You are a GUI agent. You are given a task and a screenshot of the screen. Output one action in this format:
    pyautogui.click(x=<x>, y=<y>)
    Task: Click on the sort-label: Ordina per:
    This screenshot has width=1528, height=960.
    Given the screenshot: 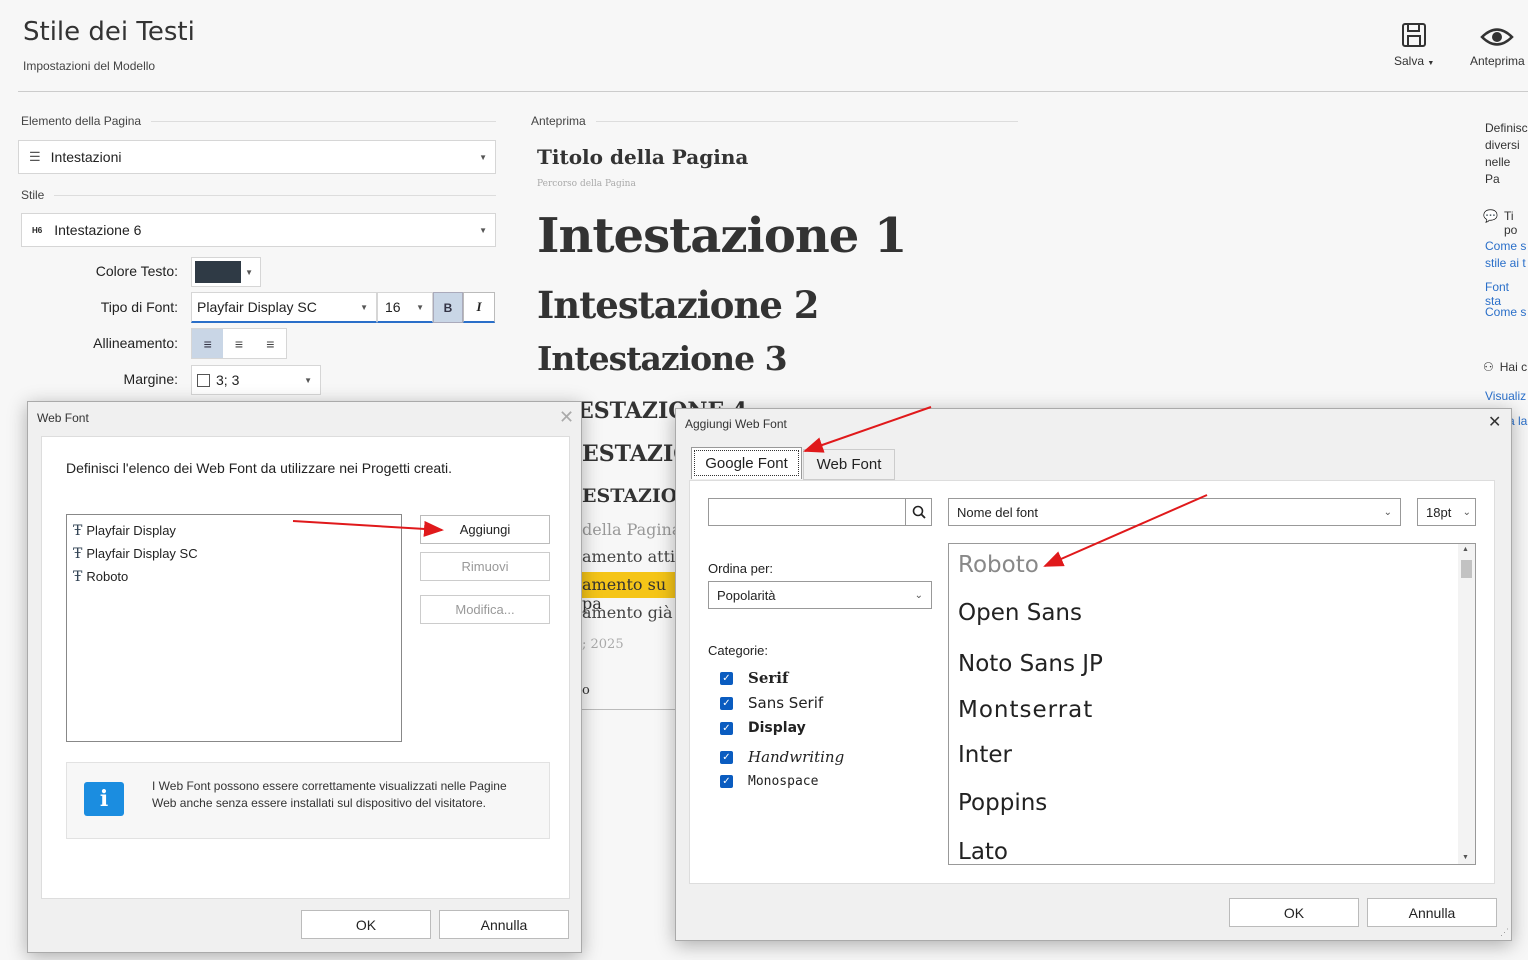 What is the action you would take?
    pyautogui.click(x=741, y=568)
    